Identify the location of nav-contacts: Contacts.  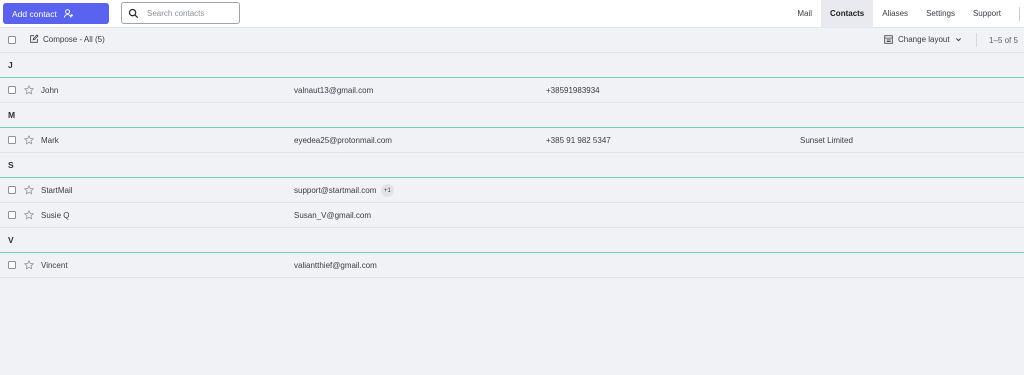
(847, 13).